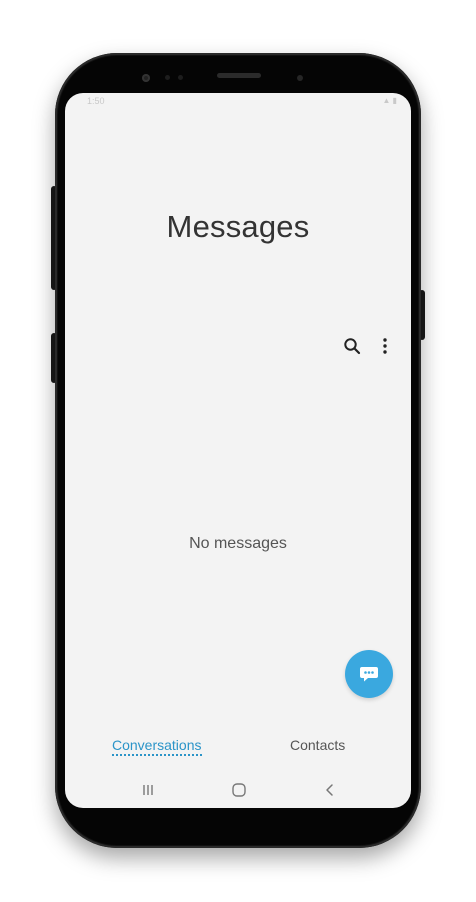 This screenshot has height=902, width=476. I want to click on home-button, so click(239, 790).